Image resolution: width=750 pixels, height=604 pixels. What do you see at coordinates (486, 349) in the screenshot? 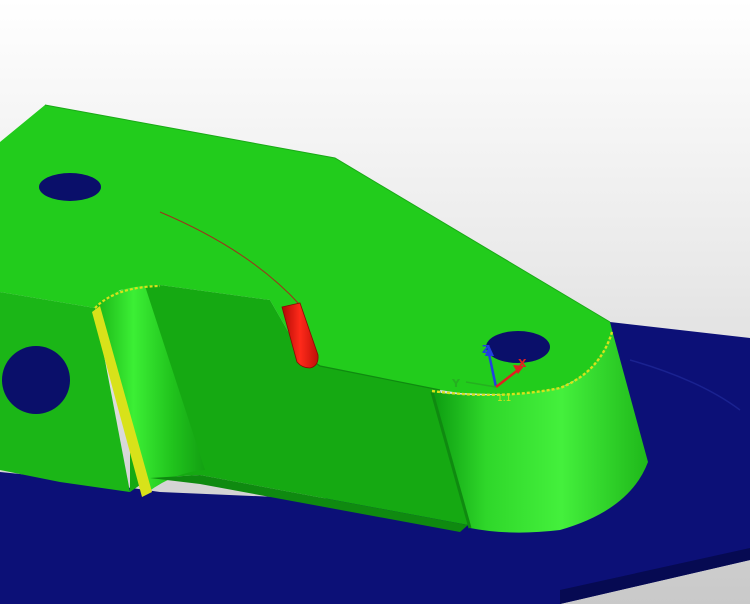
I see `axis-z-label: Z` at bounding box center [486, 349].